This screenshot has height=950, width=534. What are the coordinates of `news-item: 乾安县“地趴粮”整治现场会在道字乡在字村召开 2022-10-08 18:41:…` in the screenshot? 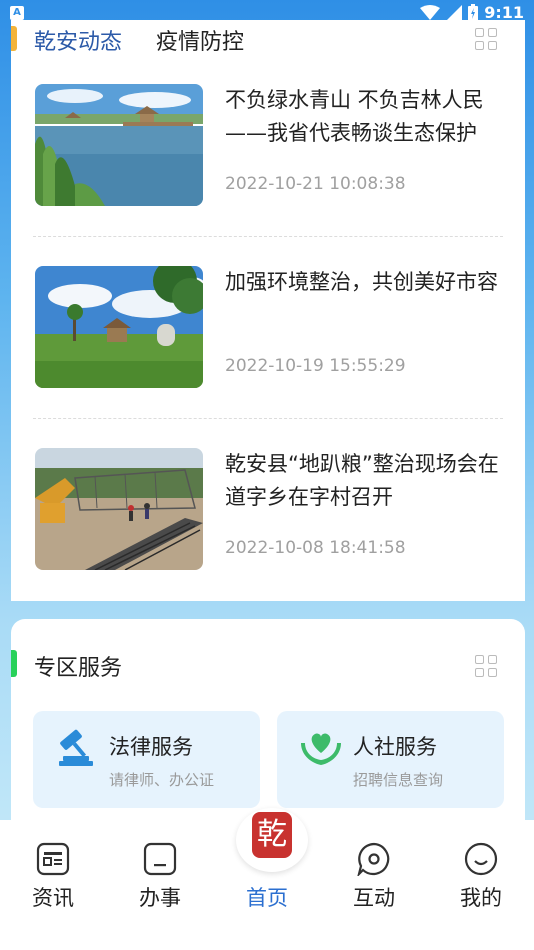 It's located at (268, 510).